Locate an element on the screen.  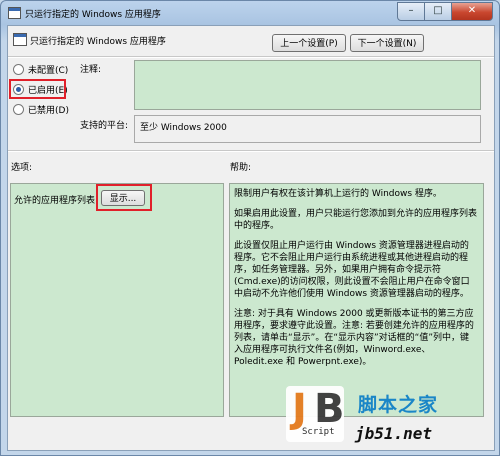
platform-label: 支持的平台: is located at coordinates (104, 126).